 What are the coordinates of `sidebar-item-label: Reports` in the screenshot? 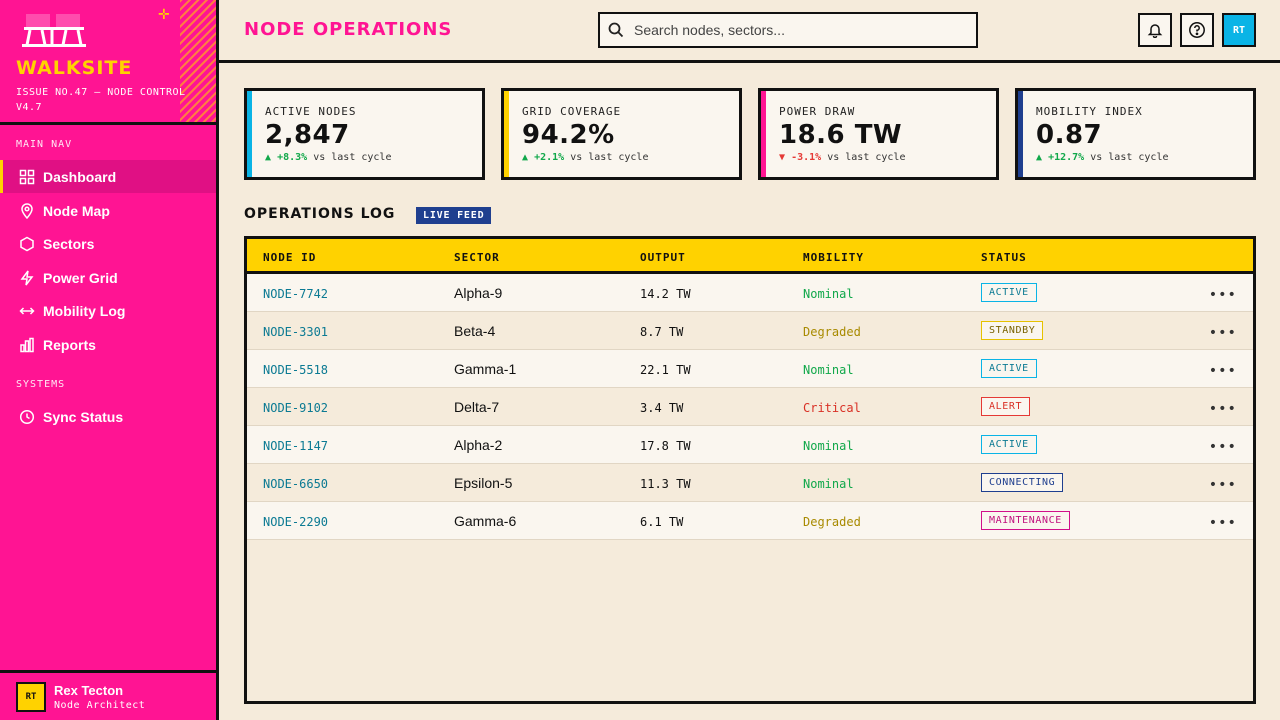 It's located at (69, 344).